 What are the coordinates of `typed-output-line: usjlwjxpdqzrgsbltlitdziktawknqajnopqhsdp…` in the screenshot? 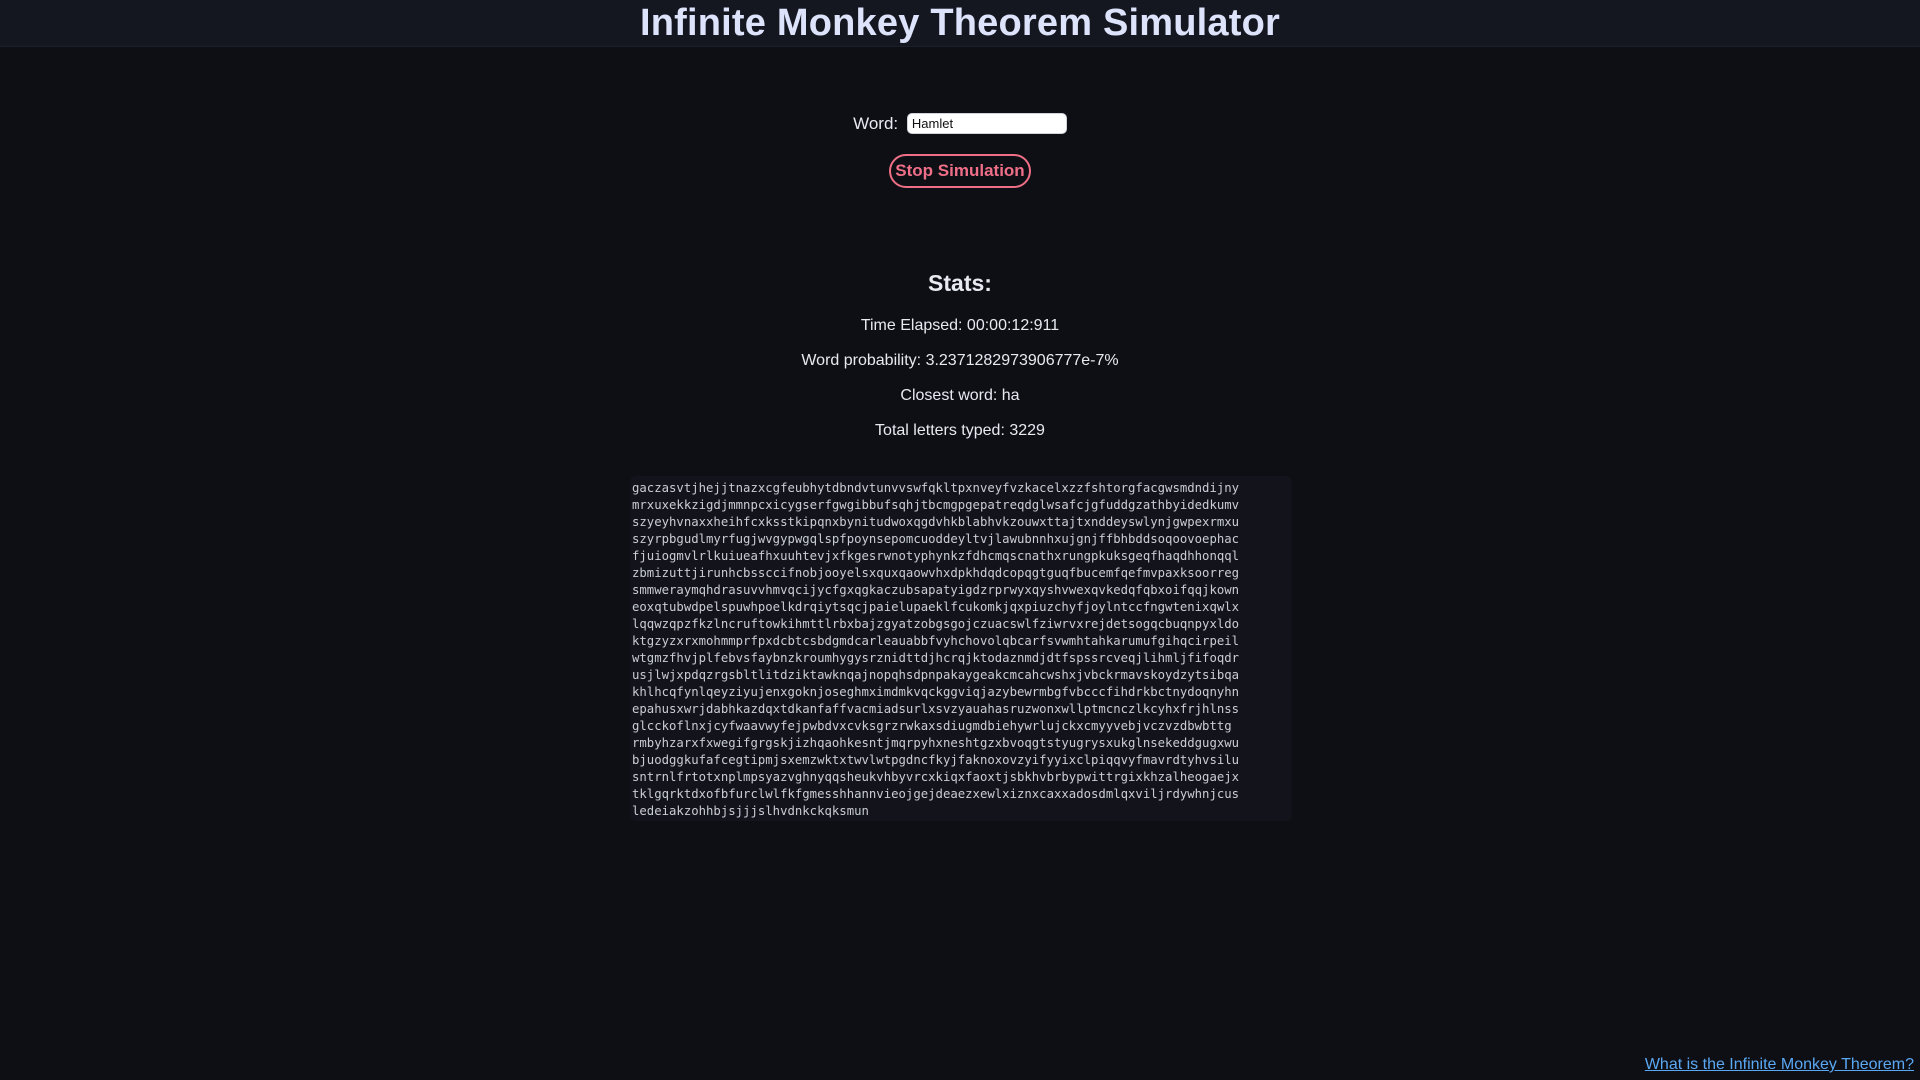 It's located at (936, 675).